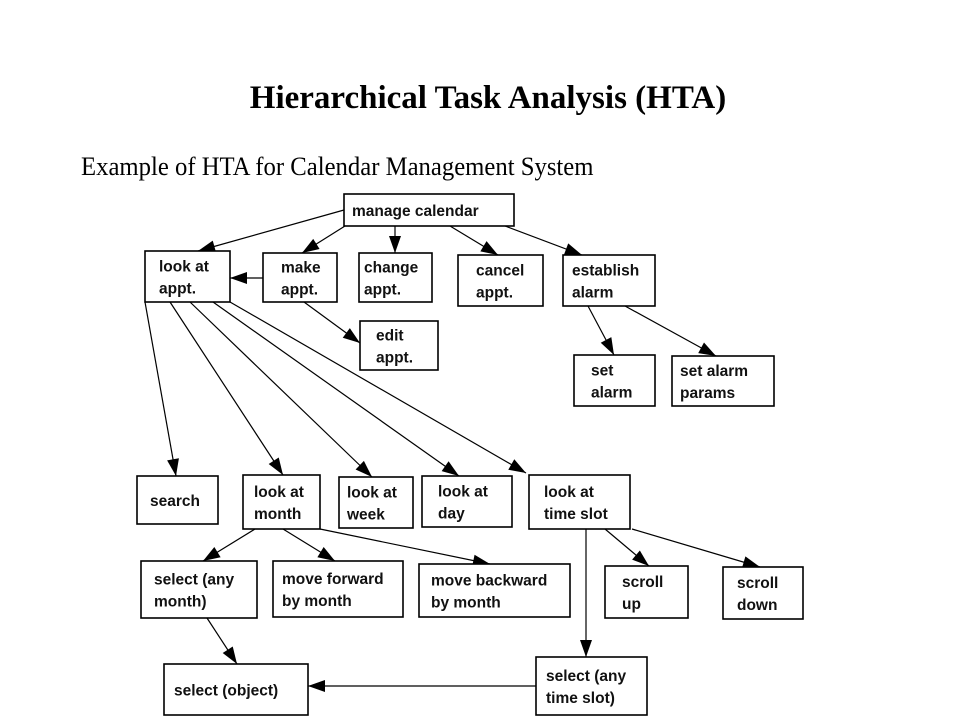 The height and width of the screenshot is (720, 960). I want to click on edge-select-any-time-slot-to-select-object, so click(422, 686).